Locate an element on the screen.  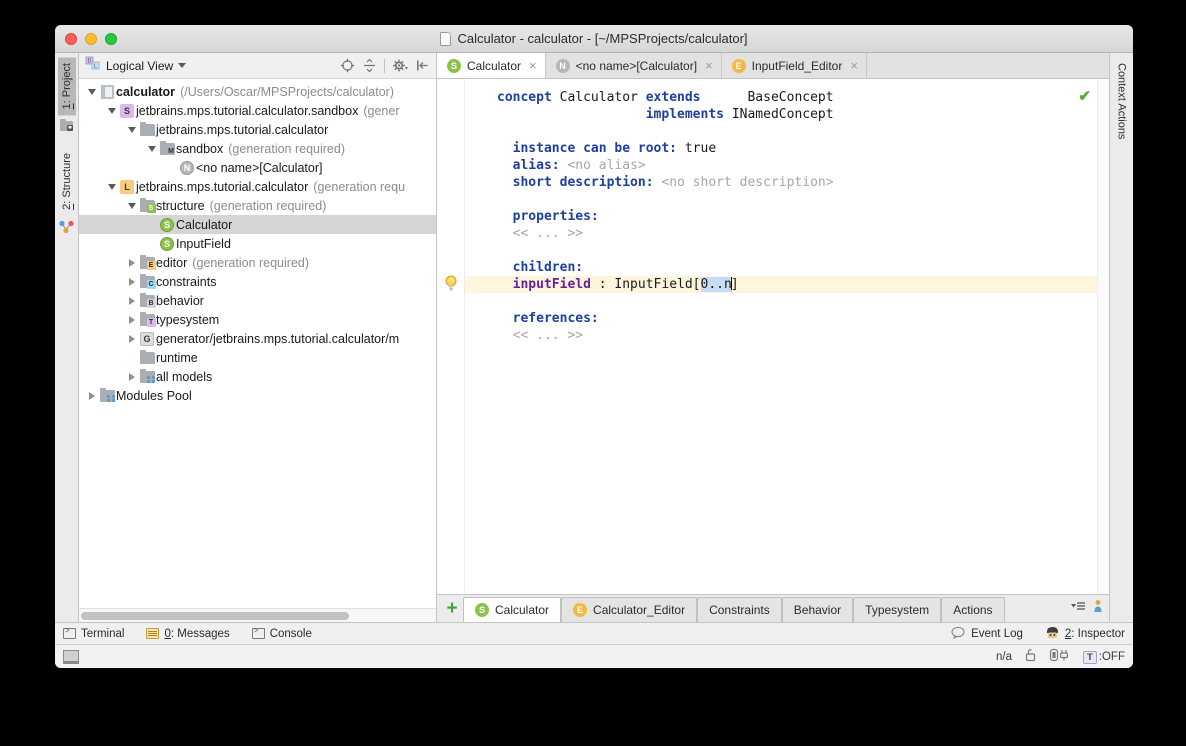
code-line: children: is located at coordinates (781, 267).